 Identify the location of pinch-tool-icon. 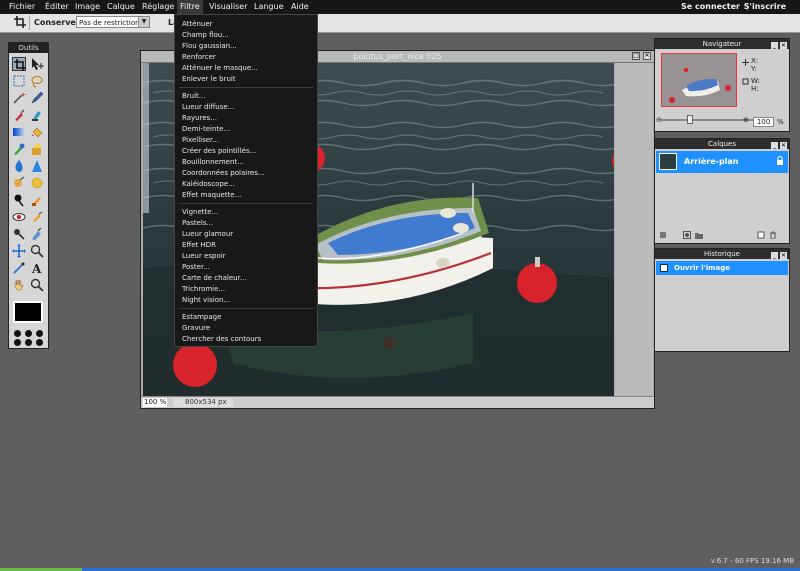
(37, 234).